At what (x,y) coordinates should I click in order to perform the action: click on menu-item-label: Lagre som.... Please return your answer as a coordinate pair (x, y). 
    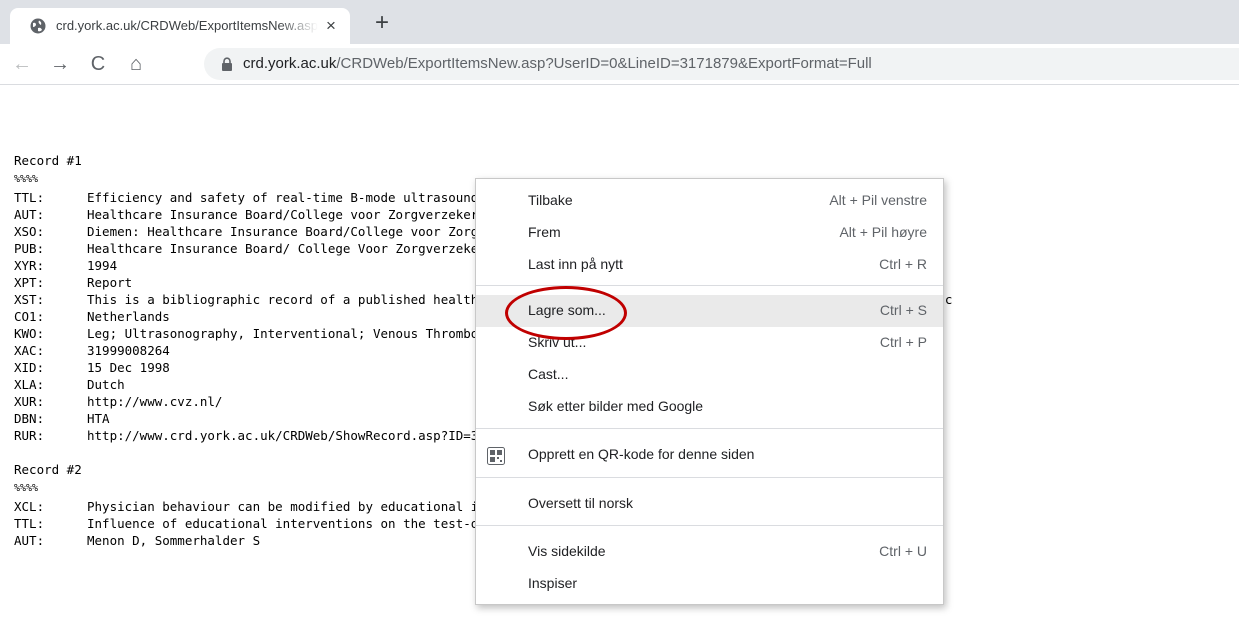
    Looking at the image, I should click on (567, 310).